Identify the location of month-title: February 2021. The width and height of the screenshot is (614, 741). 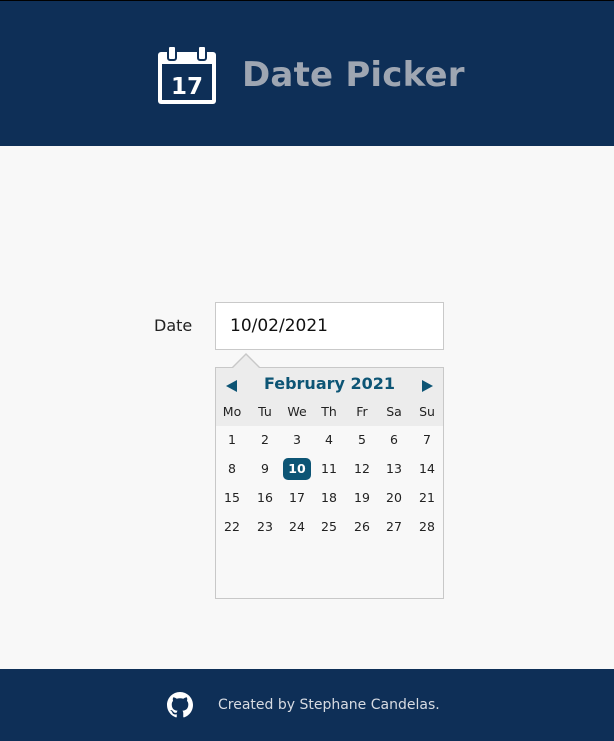
(329, 383).